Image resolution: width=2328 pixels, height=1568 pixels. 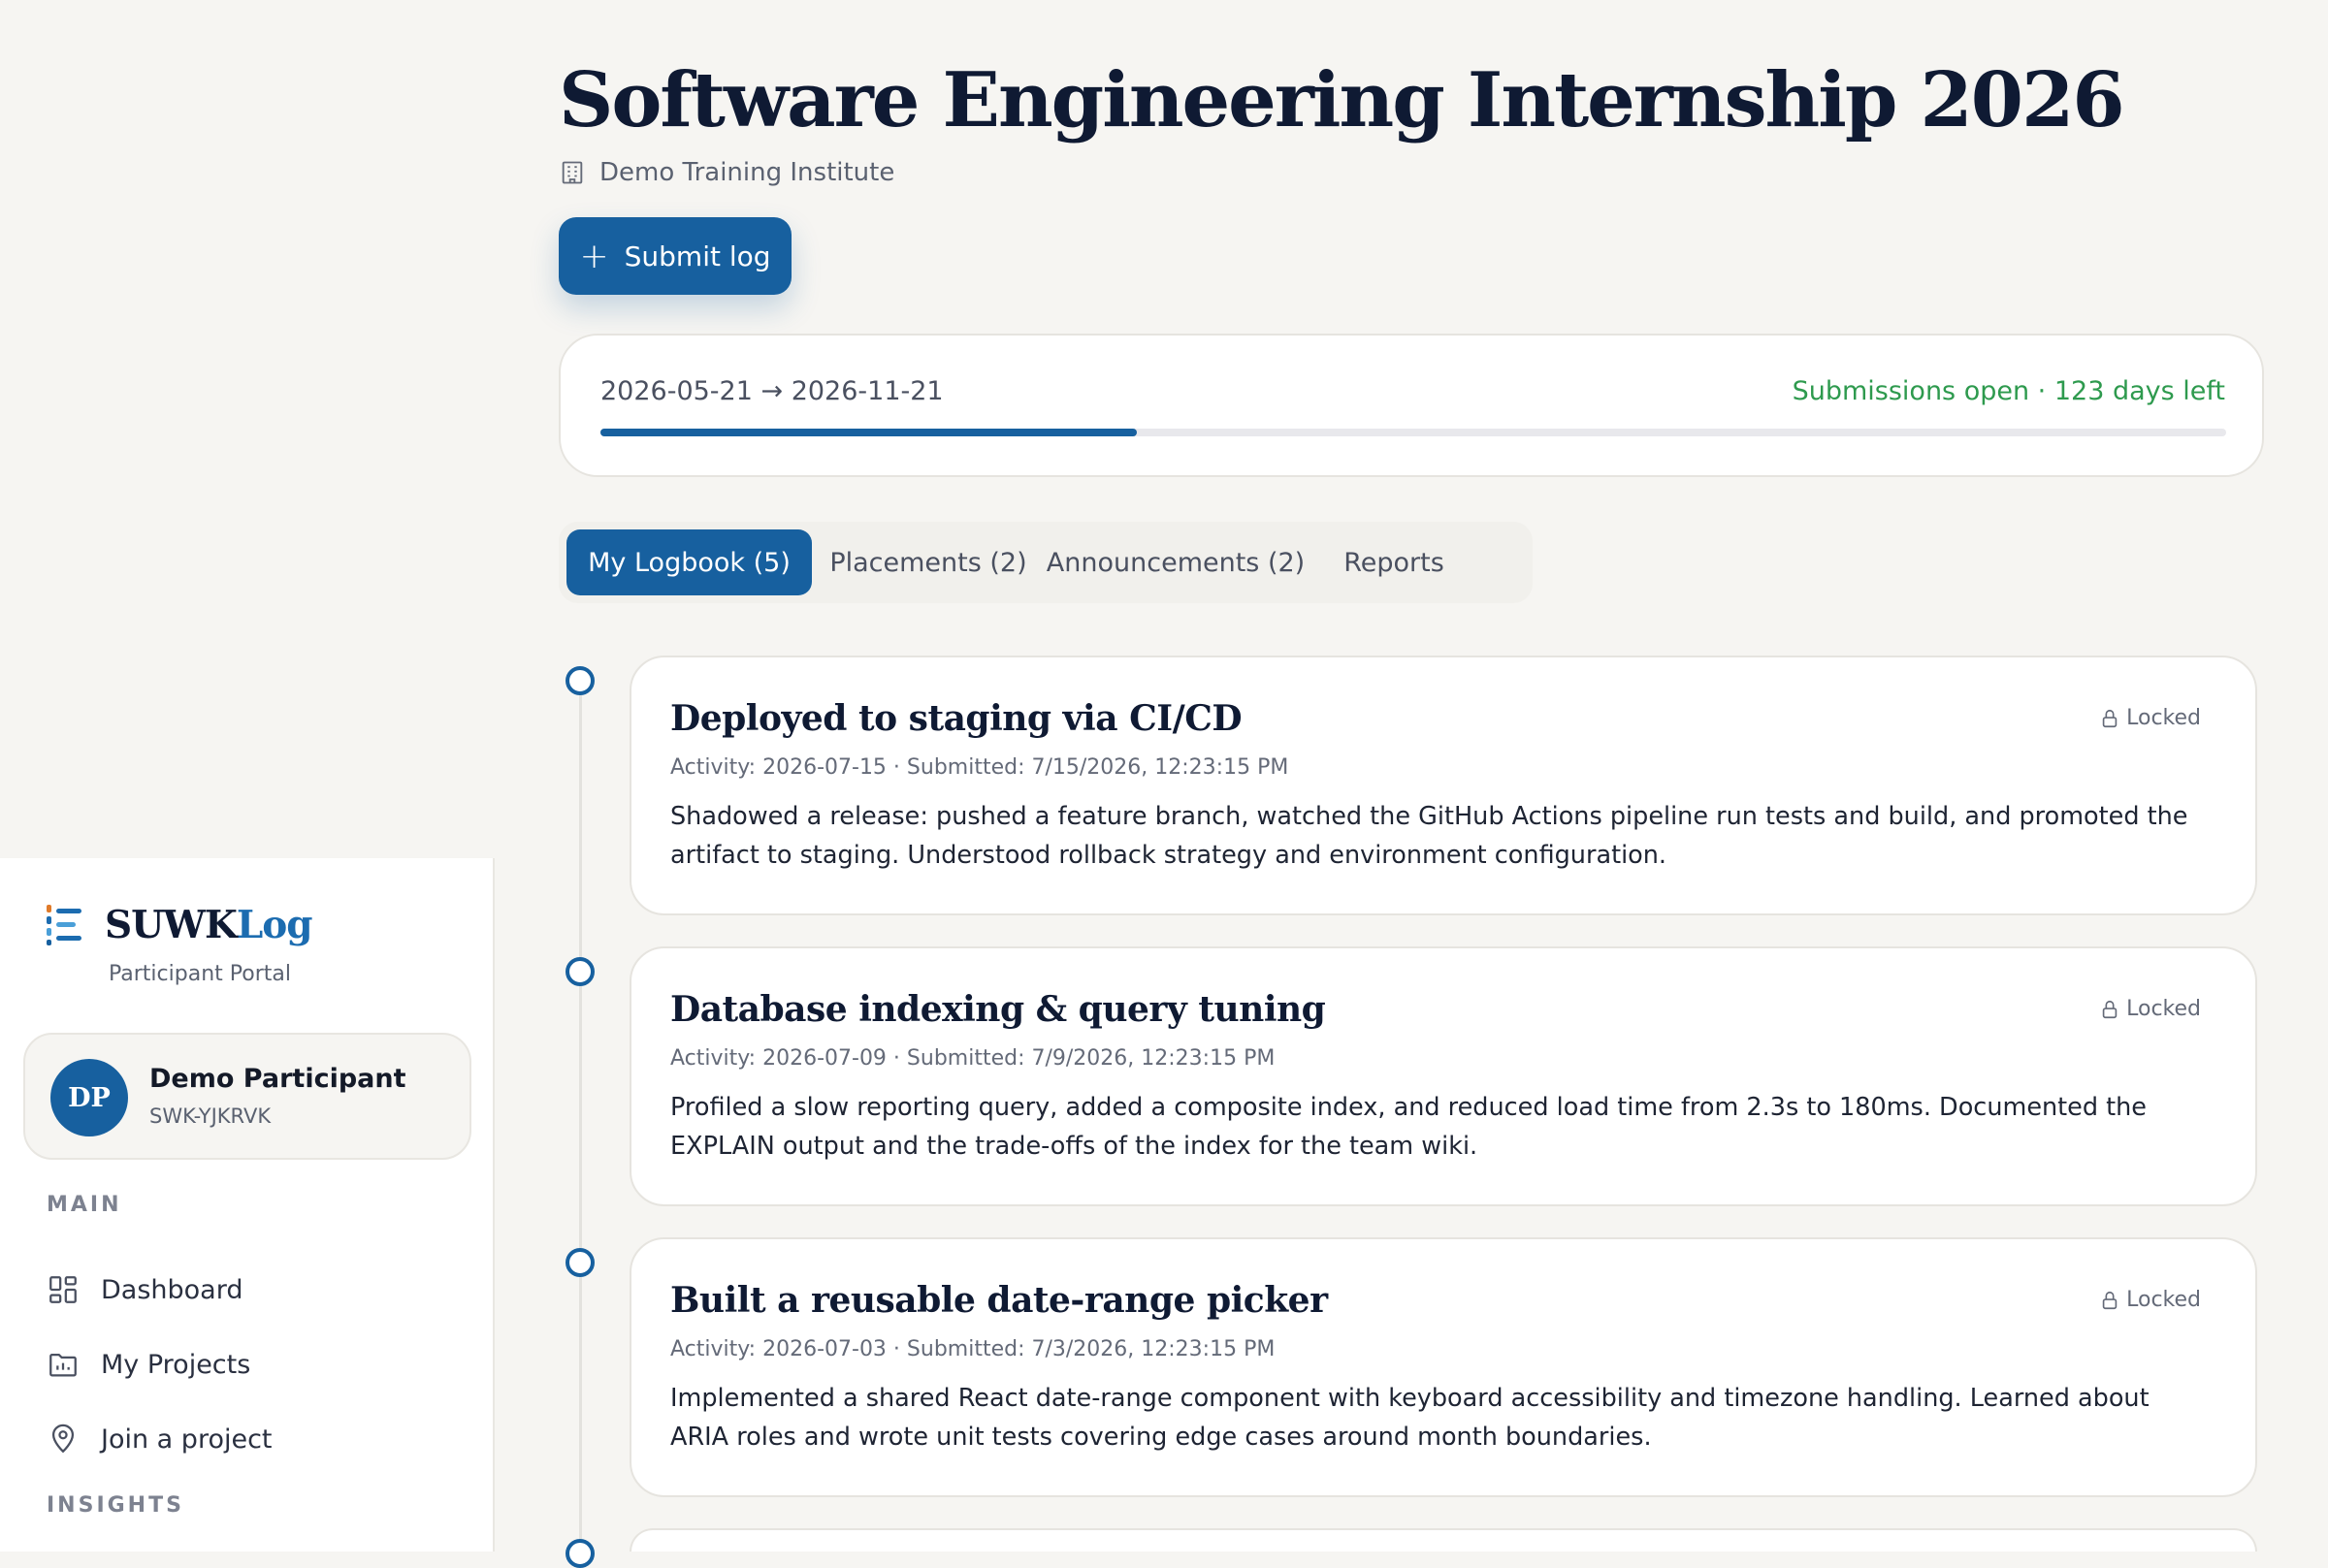 I want to click on avatar: DP, so click(x=89, y=1097).